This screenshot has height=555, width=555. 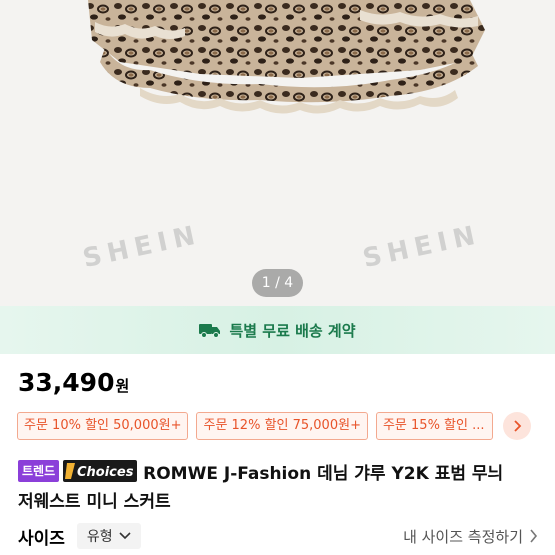 What do you see at coordinates (125, 536) in the screenshot?
I see `chevron-down-icon` at bounding box center [125, 536].